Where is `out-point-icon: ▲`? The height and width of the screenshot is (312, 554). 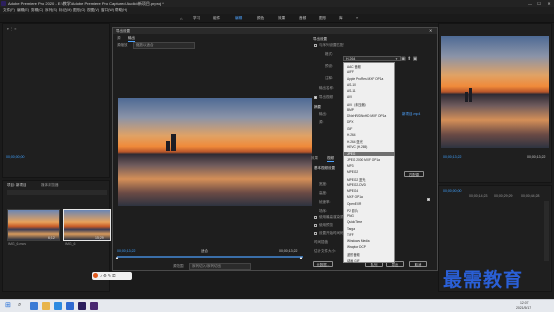
out-point-icon: ▲ is located at coordinates (301, 257).